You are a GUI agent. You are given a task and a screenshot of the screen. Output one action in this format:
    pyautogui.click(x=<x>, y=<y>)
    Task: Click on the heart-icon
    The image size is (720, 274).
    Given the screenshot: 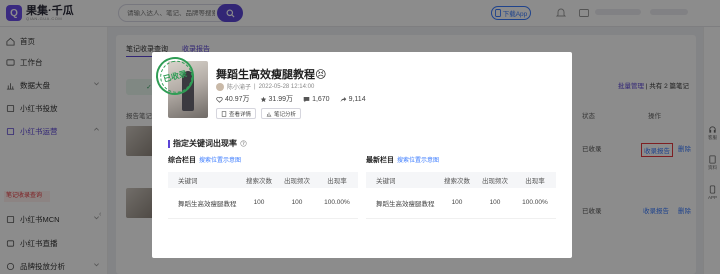 What is the action you would take?
    pyautogui.click(x=219, y=99)
    